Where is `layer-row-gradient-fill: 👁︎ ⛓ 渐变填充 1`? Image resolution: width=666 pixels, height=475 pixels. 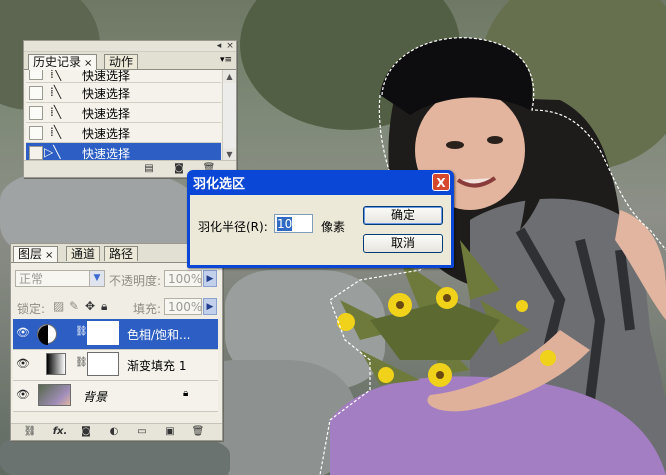
layer-row-gradient-fill: 👁︎ ⛓ 渐变填充 1 is located at coordinates (115, 365).